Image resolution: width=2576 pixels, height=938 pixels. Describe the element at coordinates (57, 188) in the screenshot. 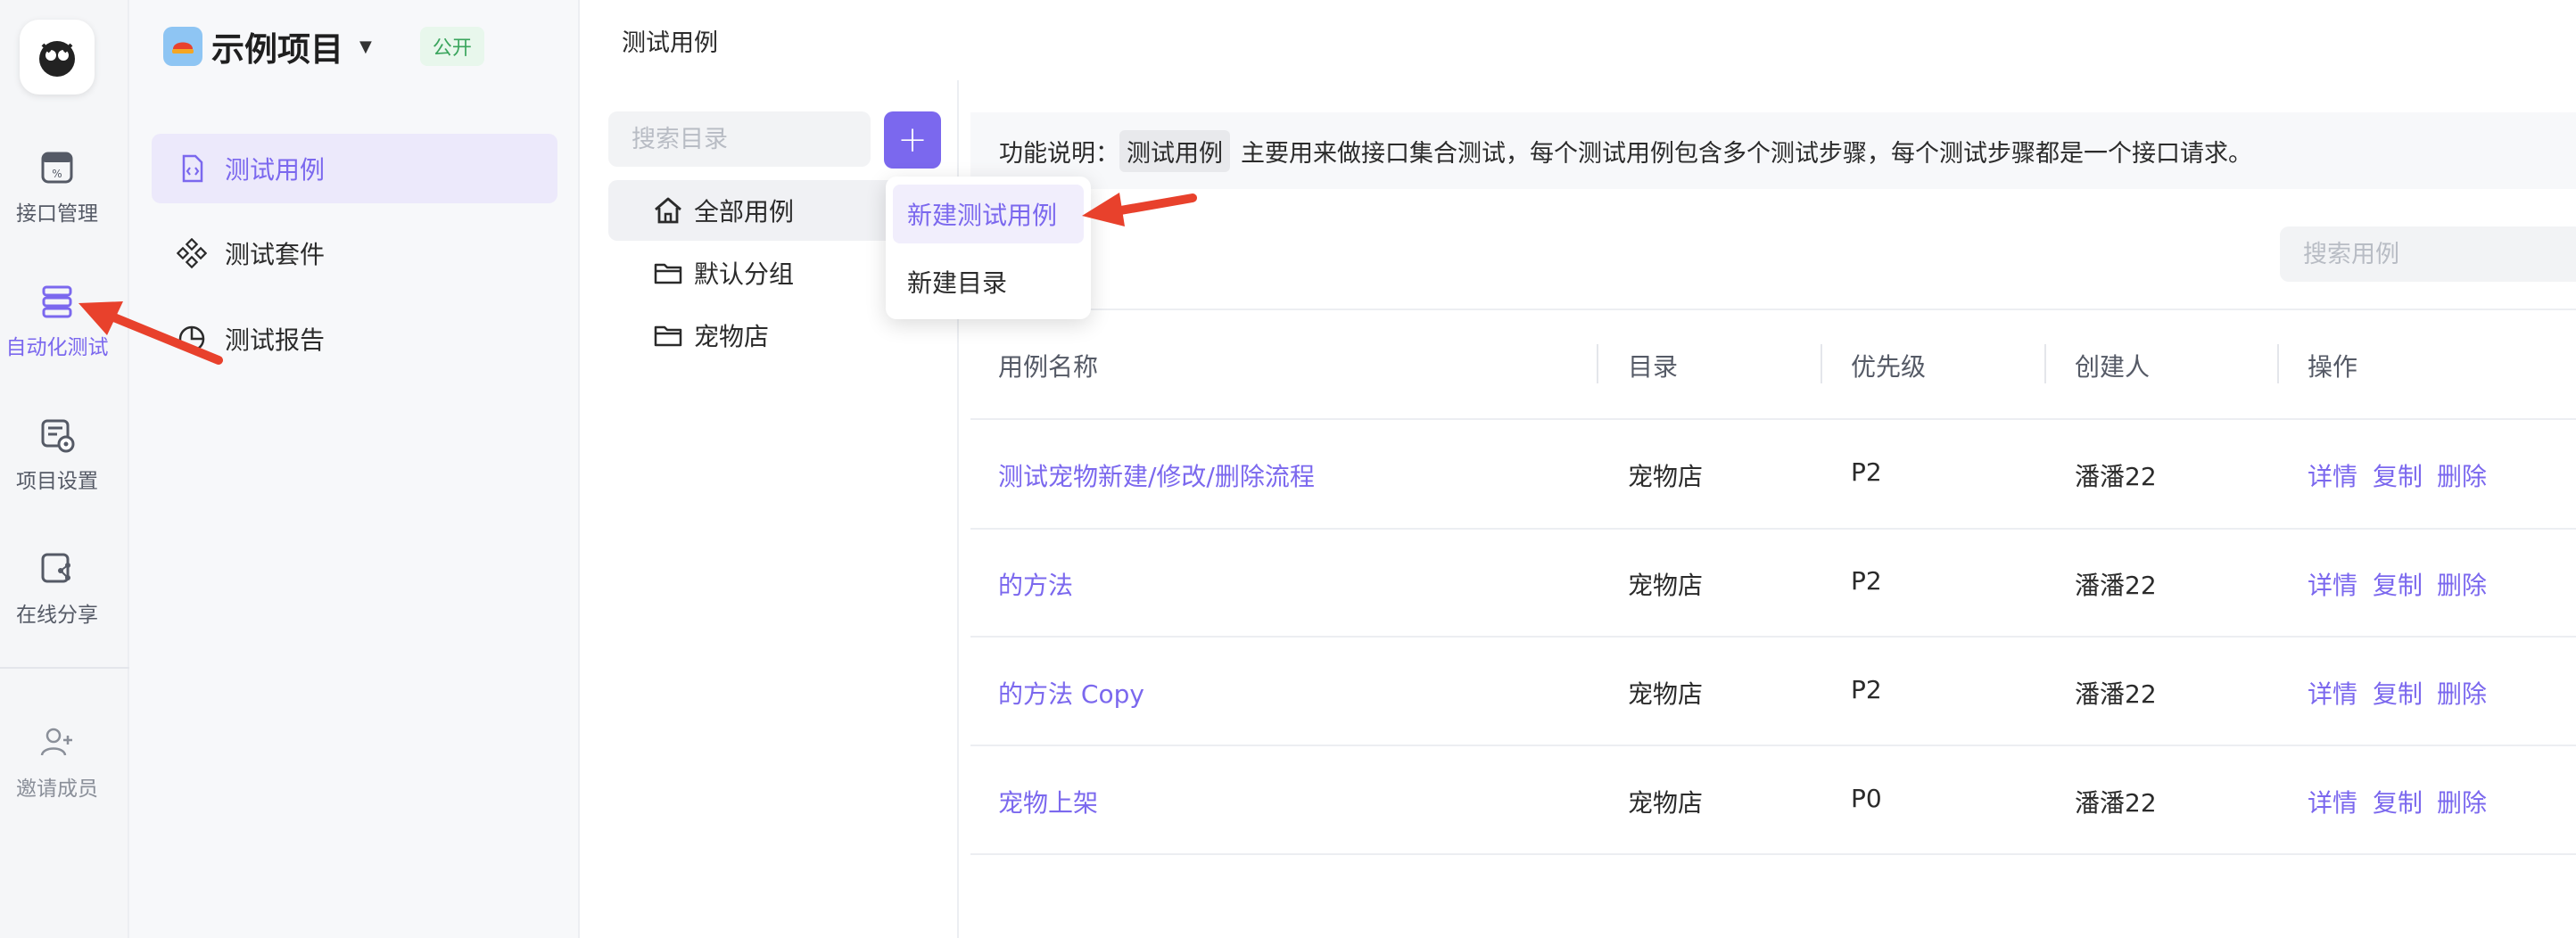

I see `rail-item-api: % 接口管理` at that location.